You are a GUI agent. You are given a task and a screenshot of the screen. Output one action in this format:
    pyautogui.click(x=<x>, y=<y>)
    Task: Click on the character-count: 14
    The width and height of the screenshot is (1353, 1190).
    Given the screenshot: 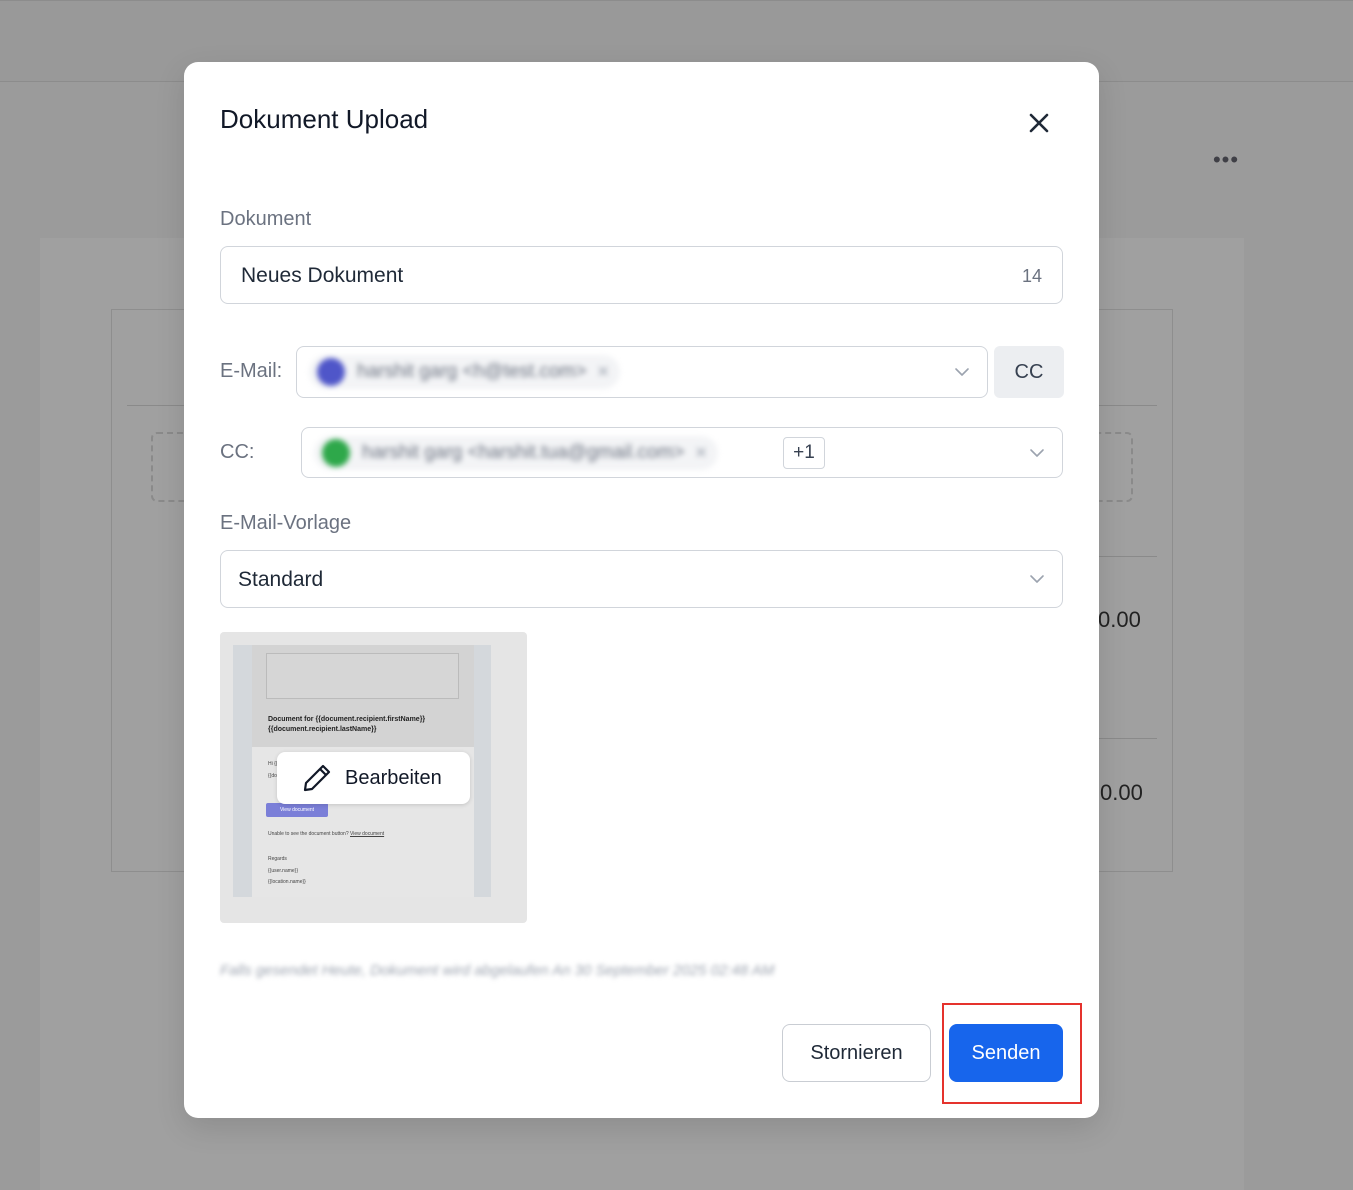 What is the action you would take?
    pyautogui.click(x=1031, y=276)
    